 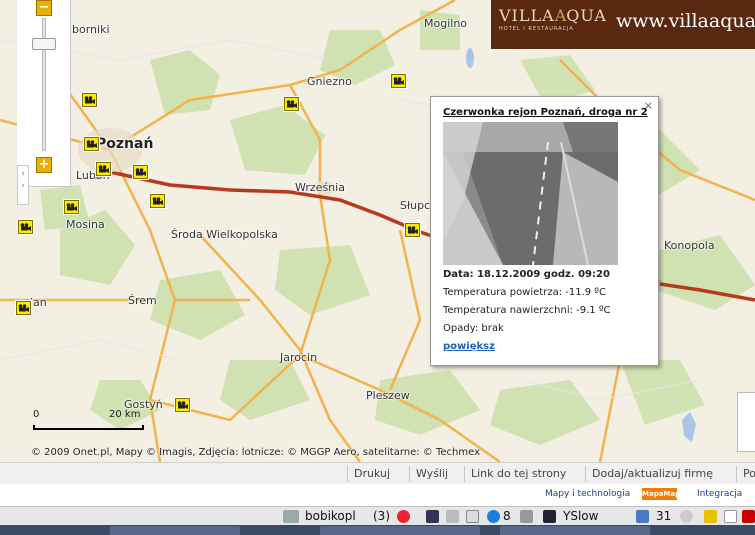 I want to click on mail-icon, so click(x=472, y=516).